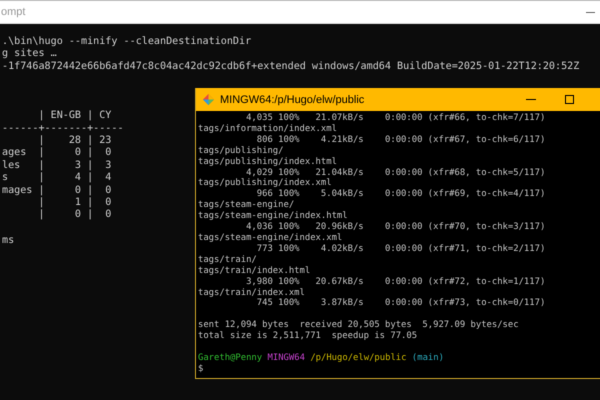  I want to click on console-line: ------+-------+-----, so click(63, 128).